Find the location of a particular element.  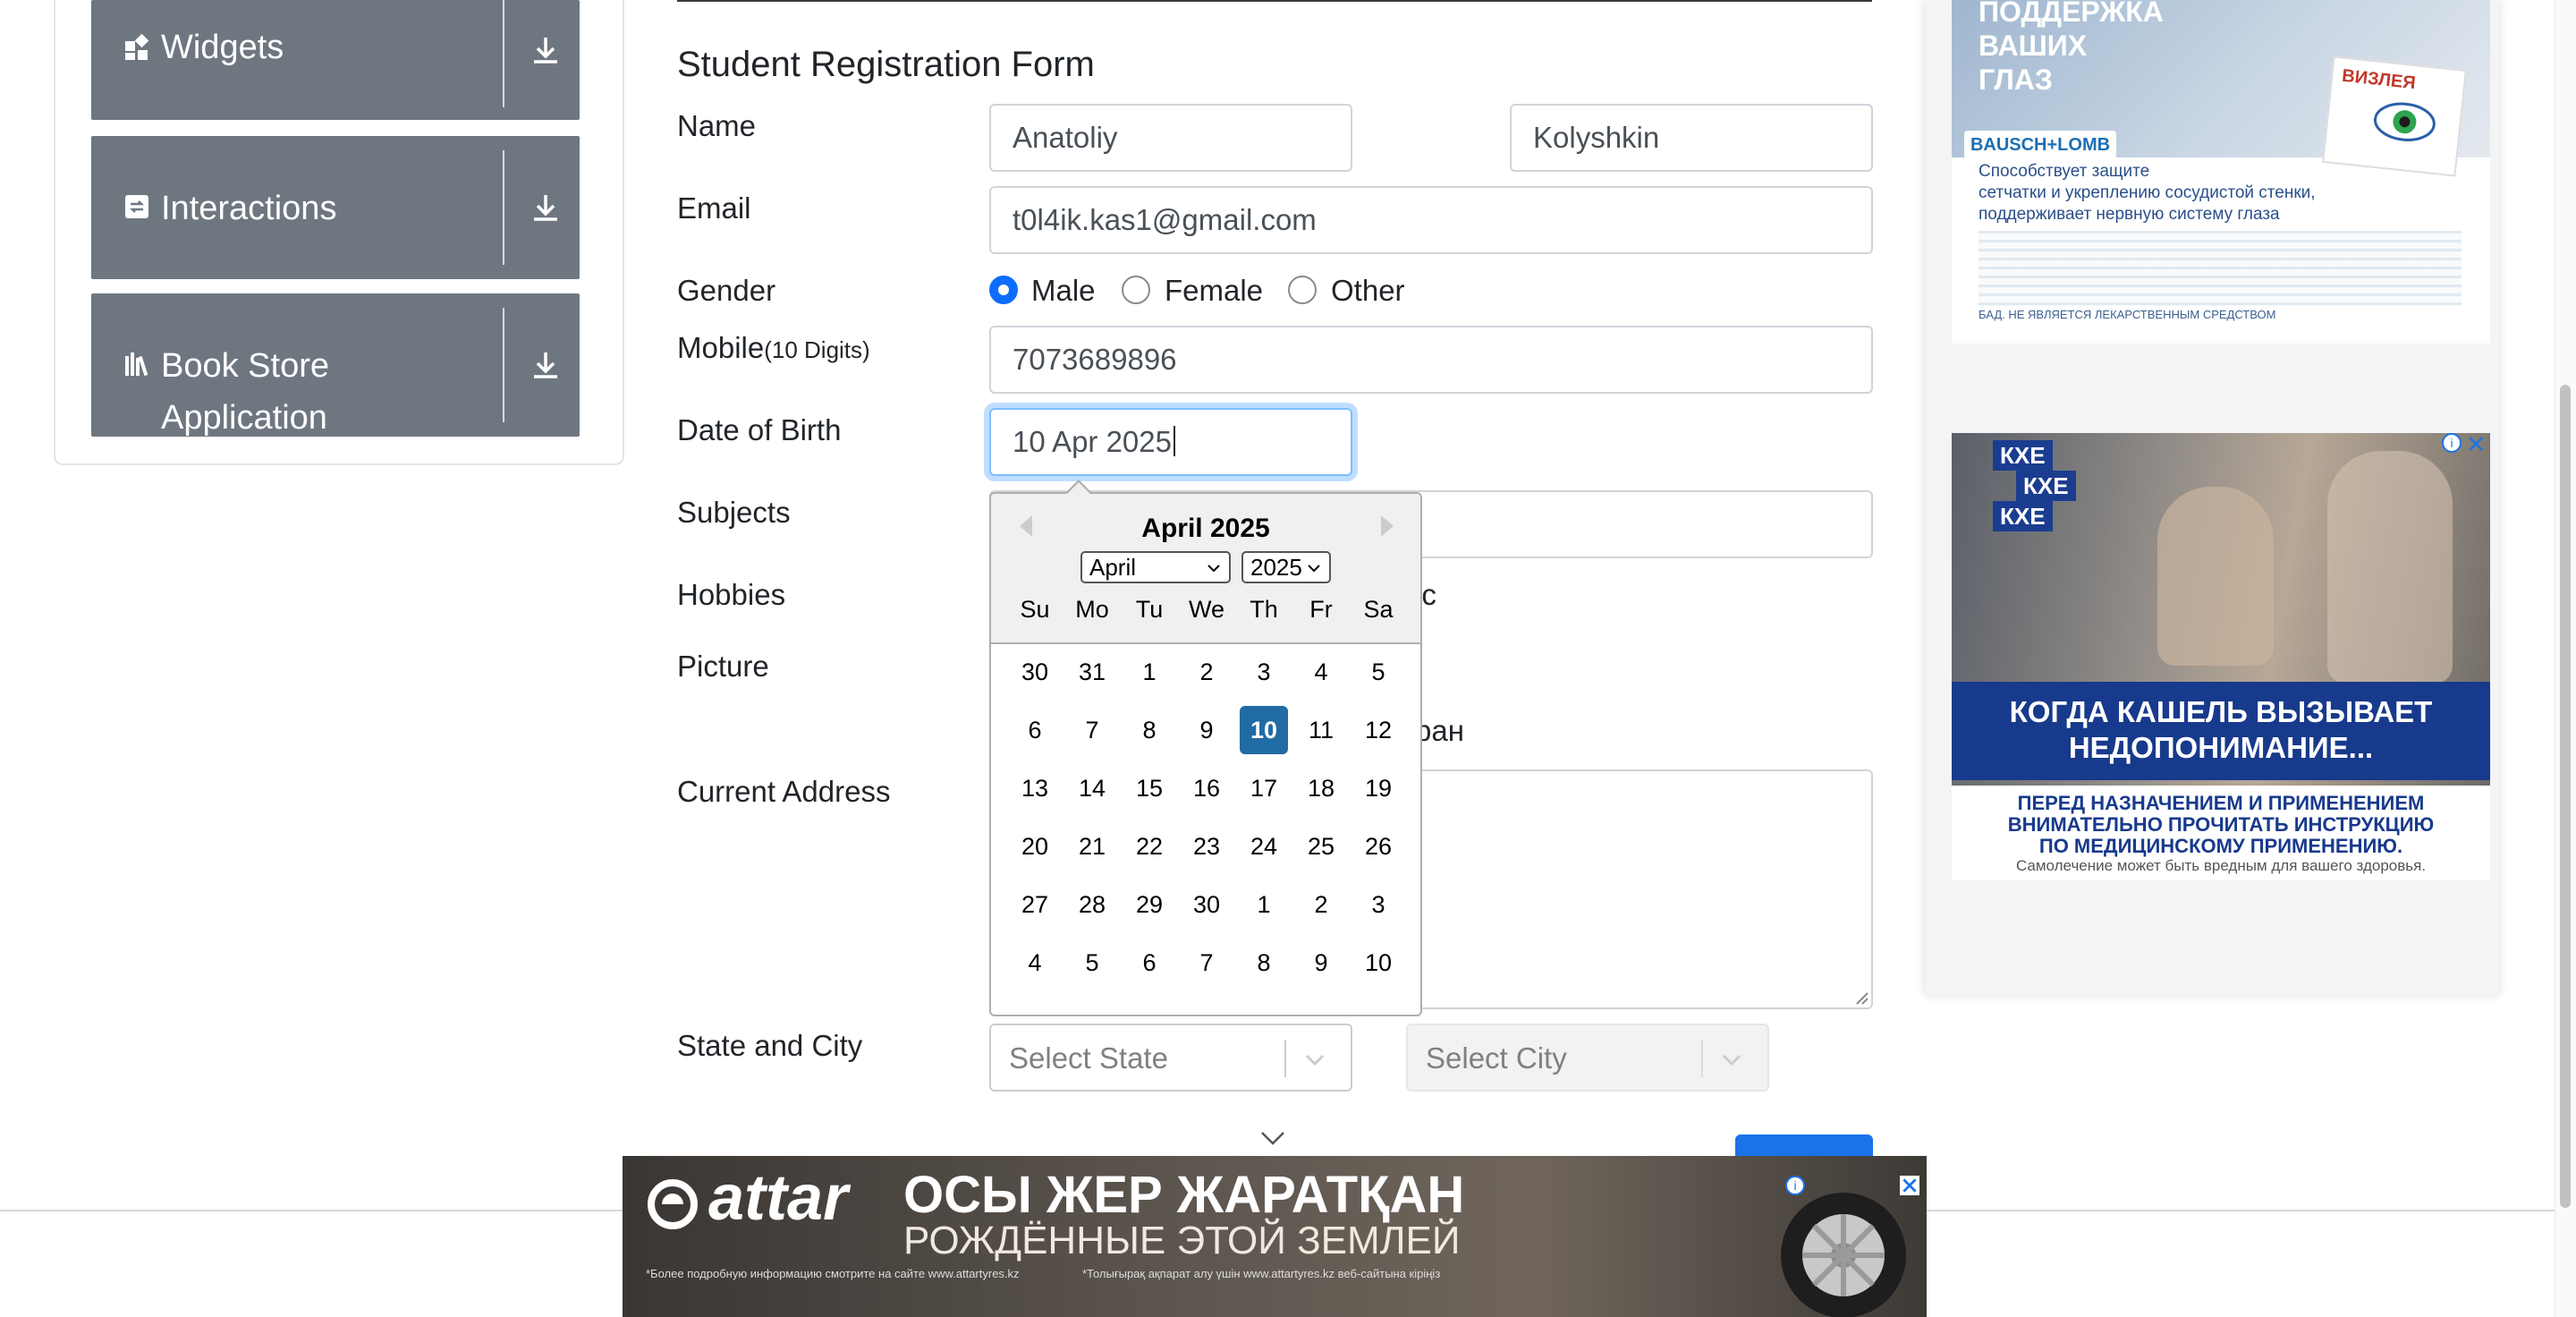

first-name-input: Anatoliy is located at coordinates (1170, 138).